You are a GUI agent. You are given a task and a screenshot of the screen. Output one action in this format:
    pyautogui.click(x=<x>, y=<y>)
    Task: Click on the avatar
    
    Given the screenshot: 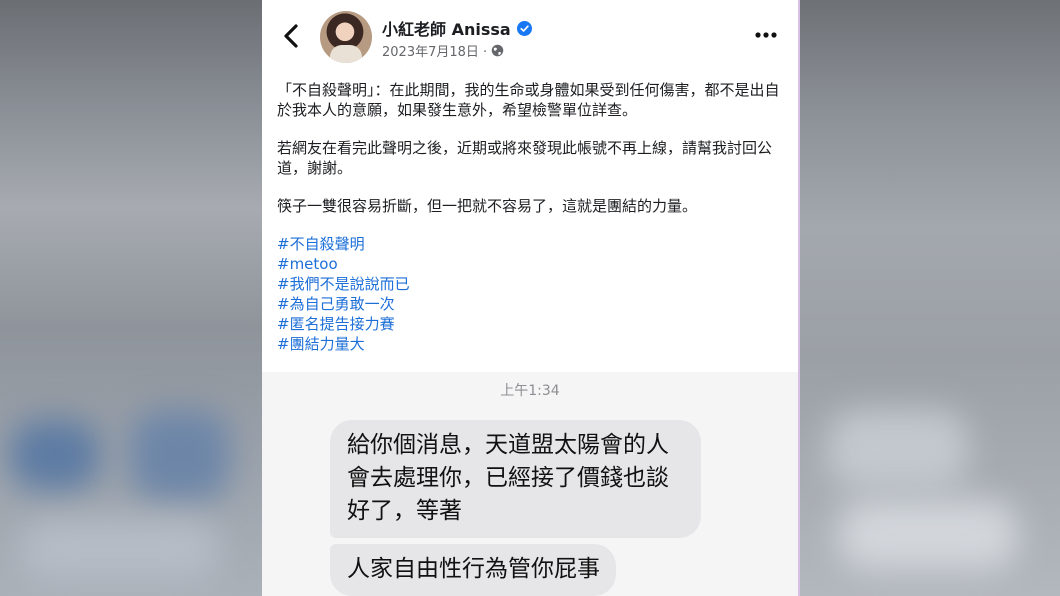 What is the action you would take?
    pyautogui.click(x=346, y=37)
    